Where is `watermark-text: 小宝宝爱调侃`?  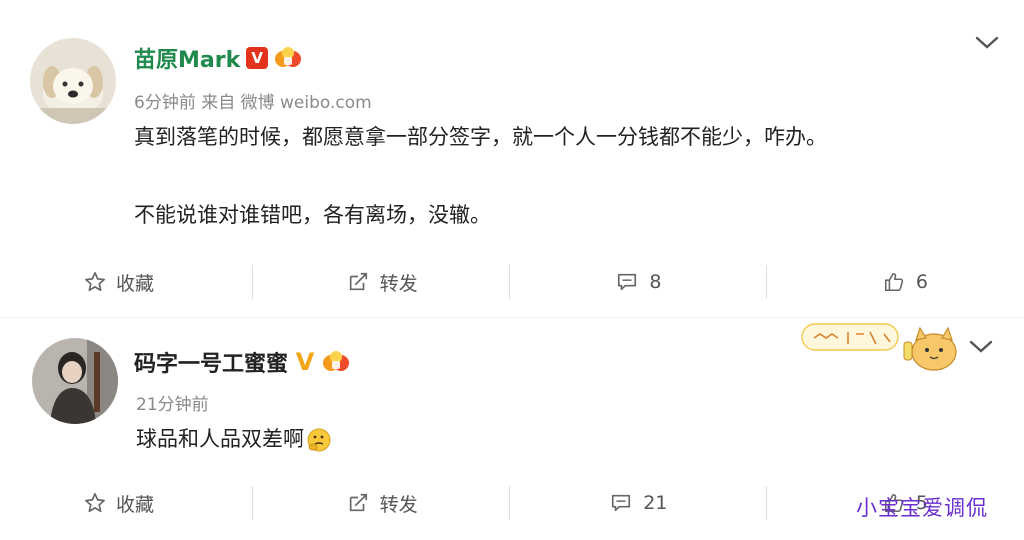
watermark-text: 小宝宝爱调侃 is located at coordinates (922, 508).